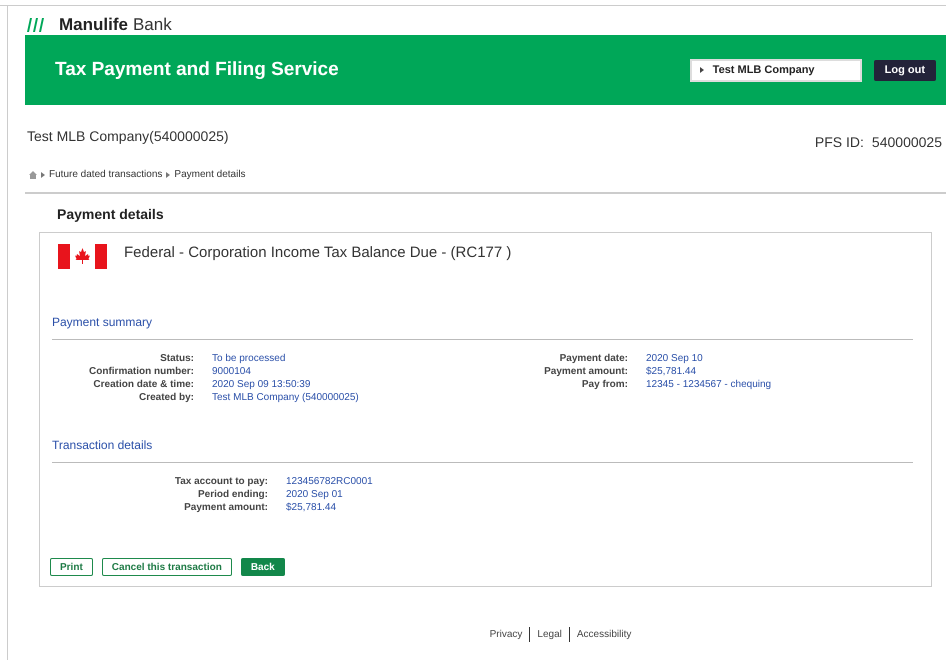 Image resolution: width=946 pixels, height=660 pixels. Describe the element at coordinates (674, 358) in the screenshot. I see `field-value: 2020 Sep 10` at that location.